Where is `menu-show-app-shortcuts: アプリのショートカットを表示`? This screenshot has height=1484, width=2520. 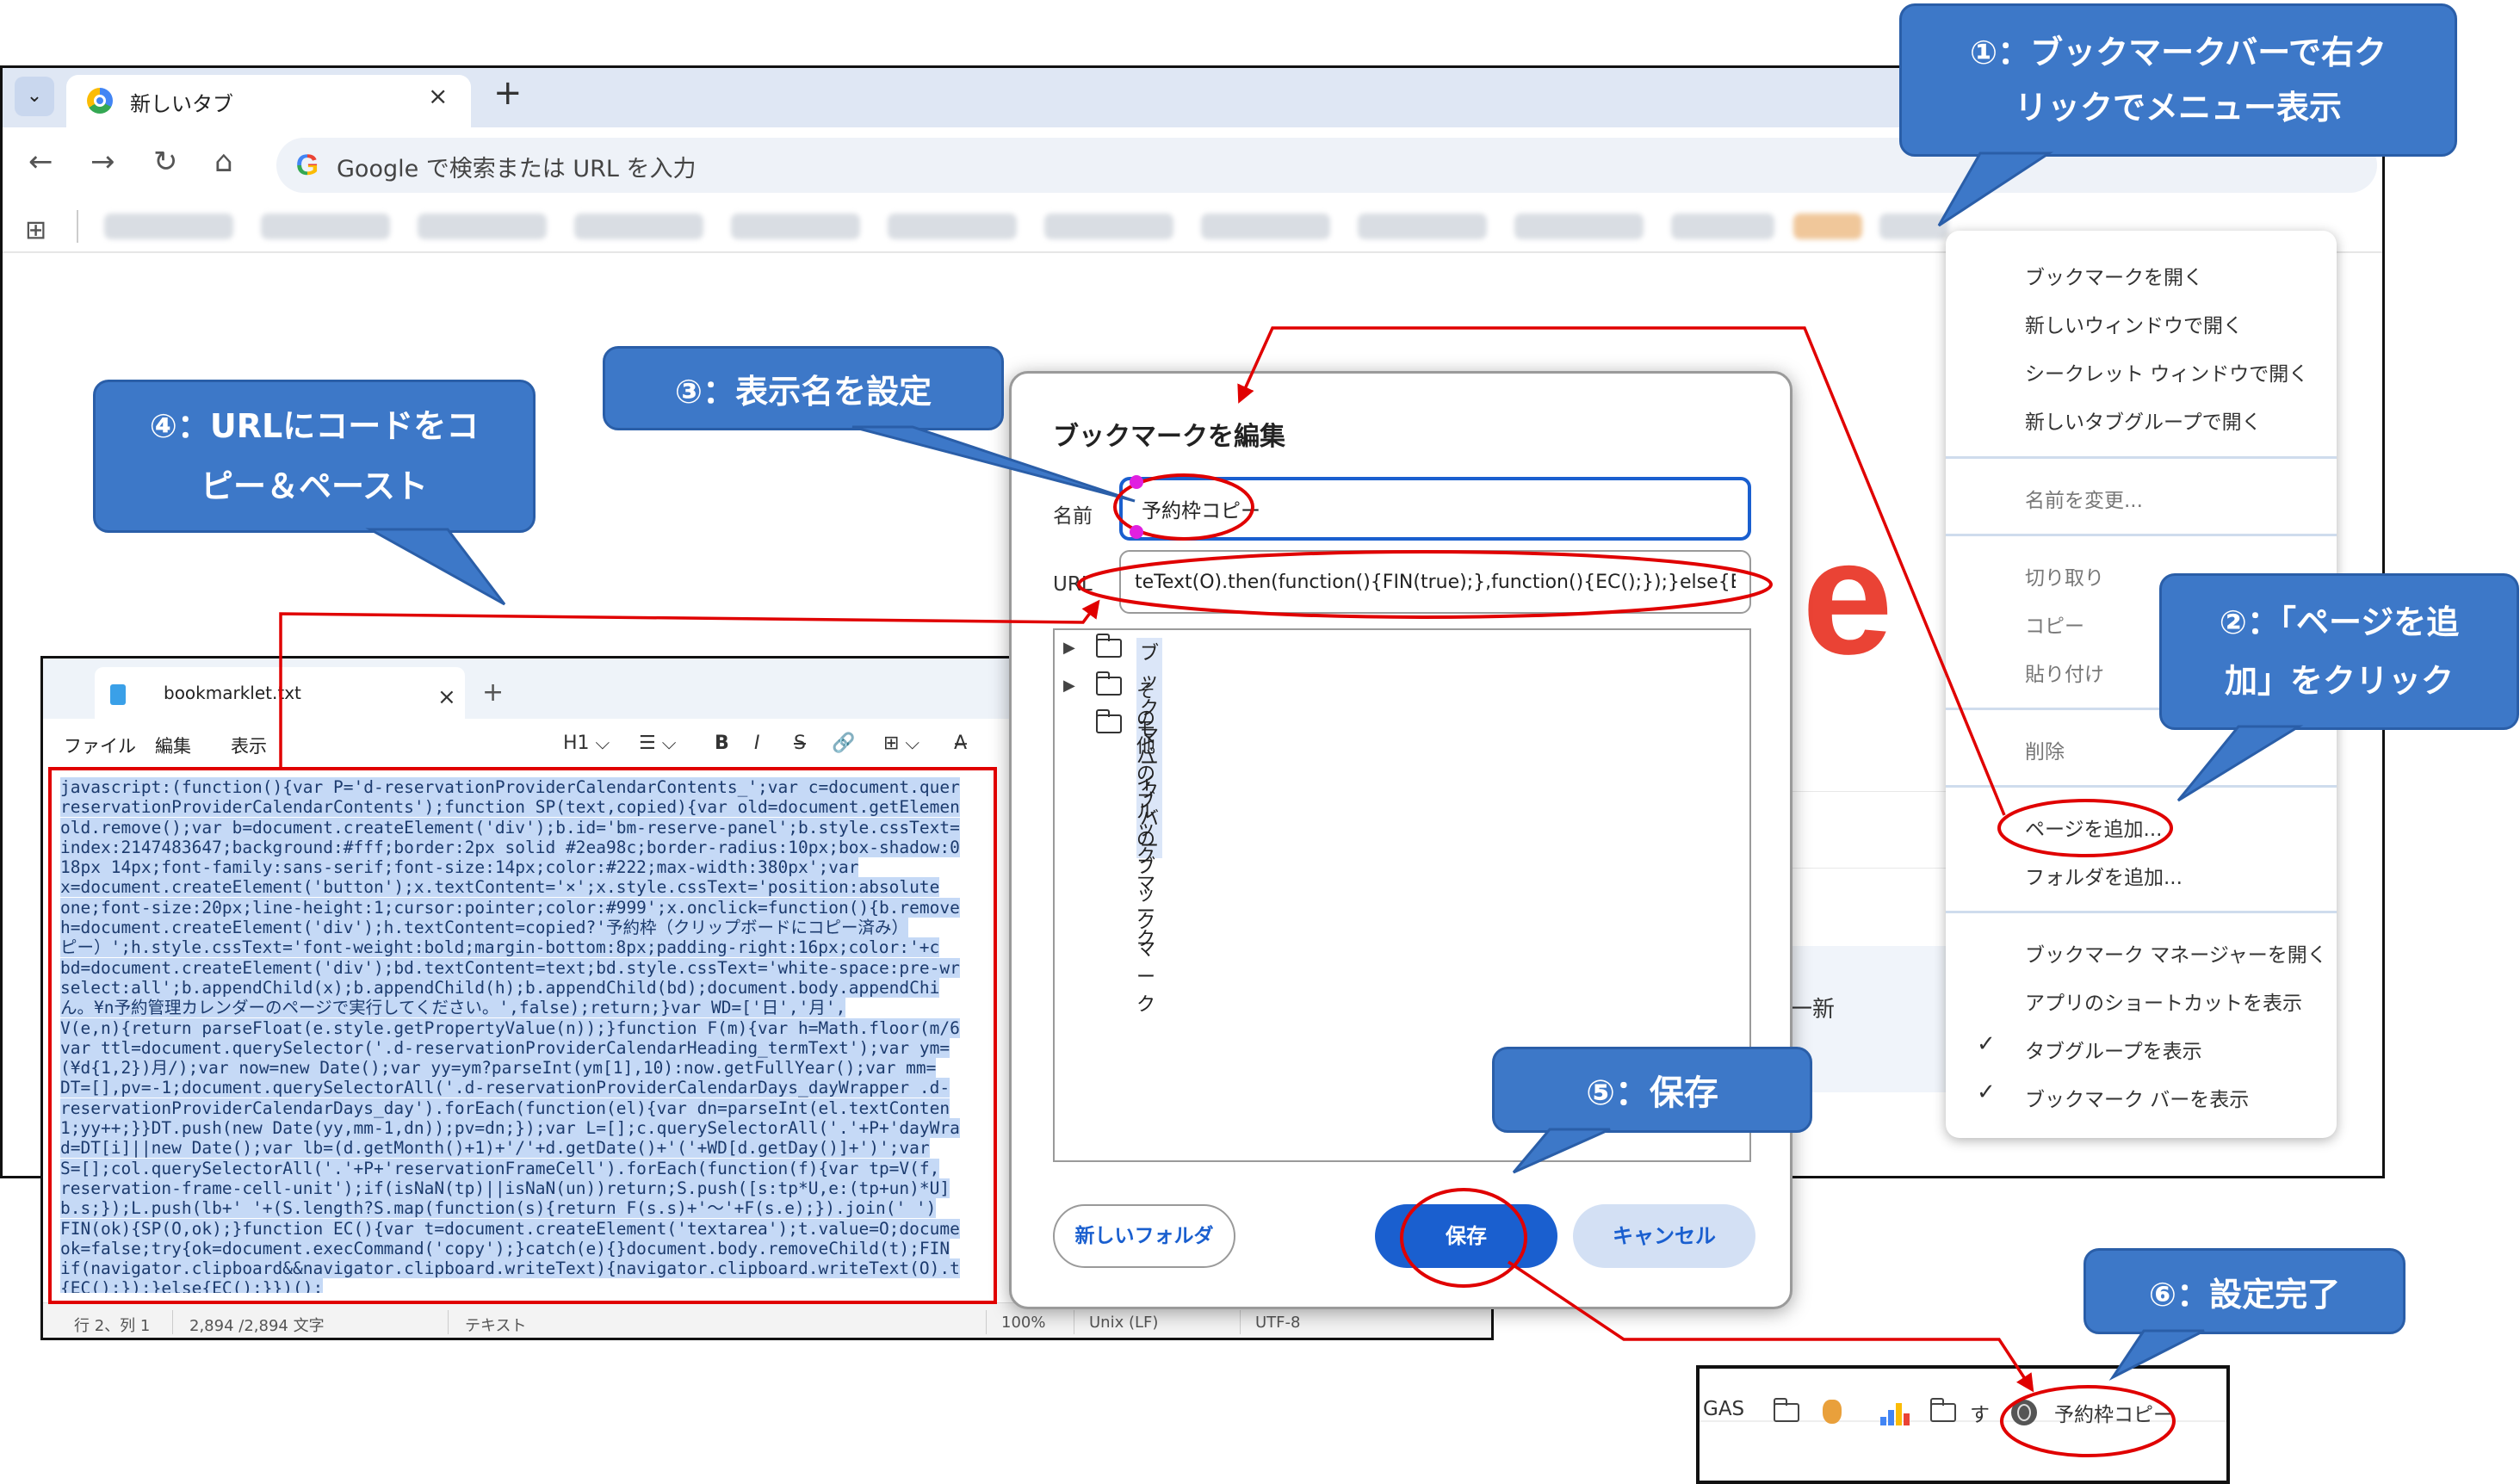
menu-show-app-shortcuts: アプリのショートカットを表示 is located at coordinates (2164, 1001).